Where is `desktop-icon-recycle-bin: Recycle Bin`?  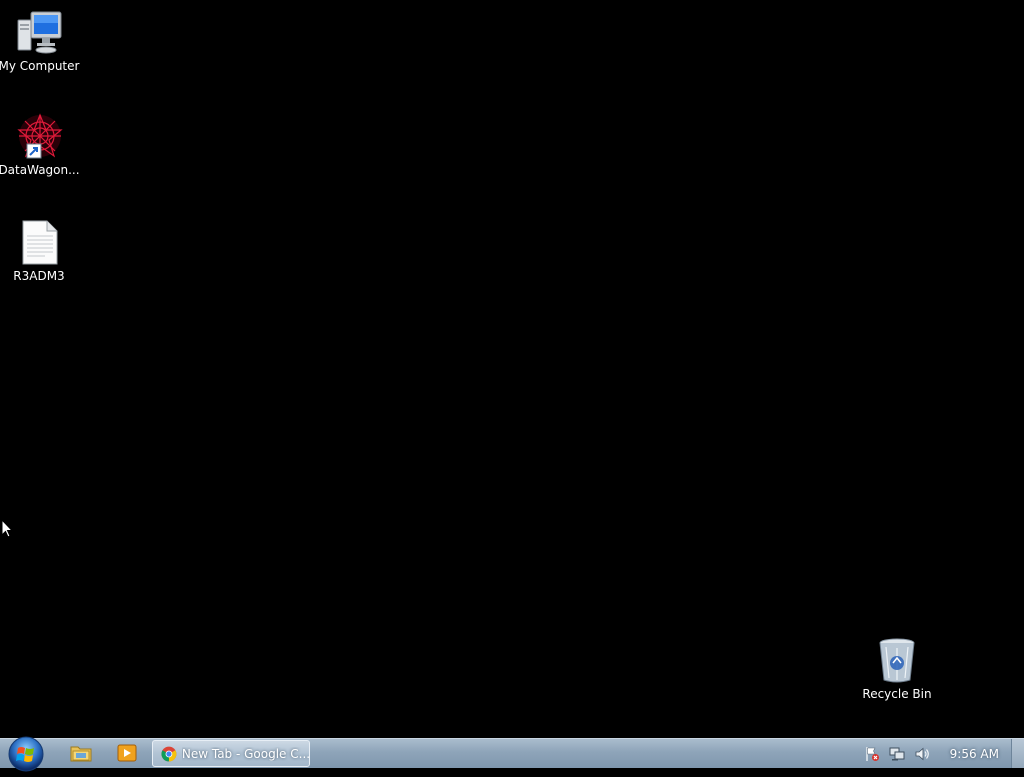 desktop-icon-recycle-bin: Recycle Bin is located at coordinates (897, 668).